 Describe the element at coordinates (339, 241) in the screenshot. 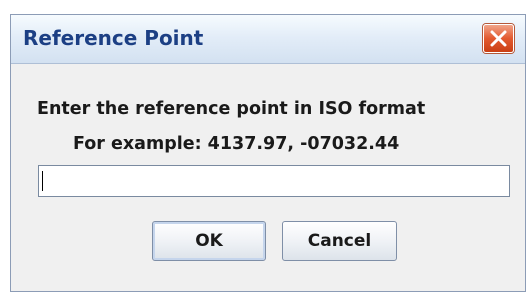

I see `cancel-button: Cancel` at that location.